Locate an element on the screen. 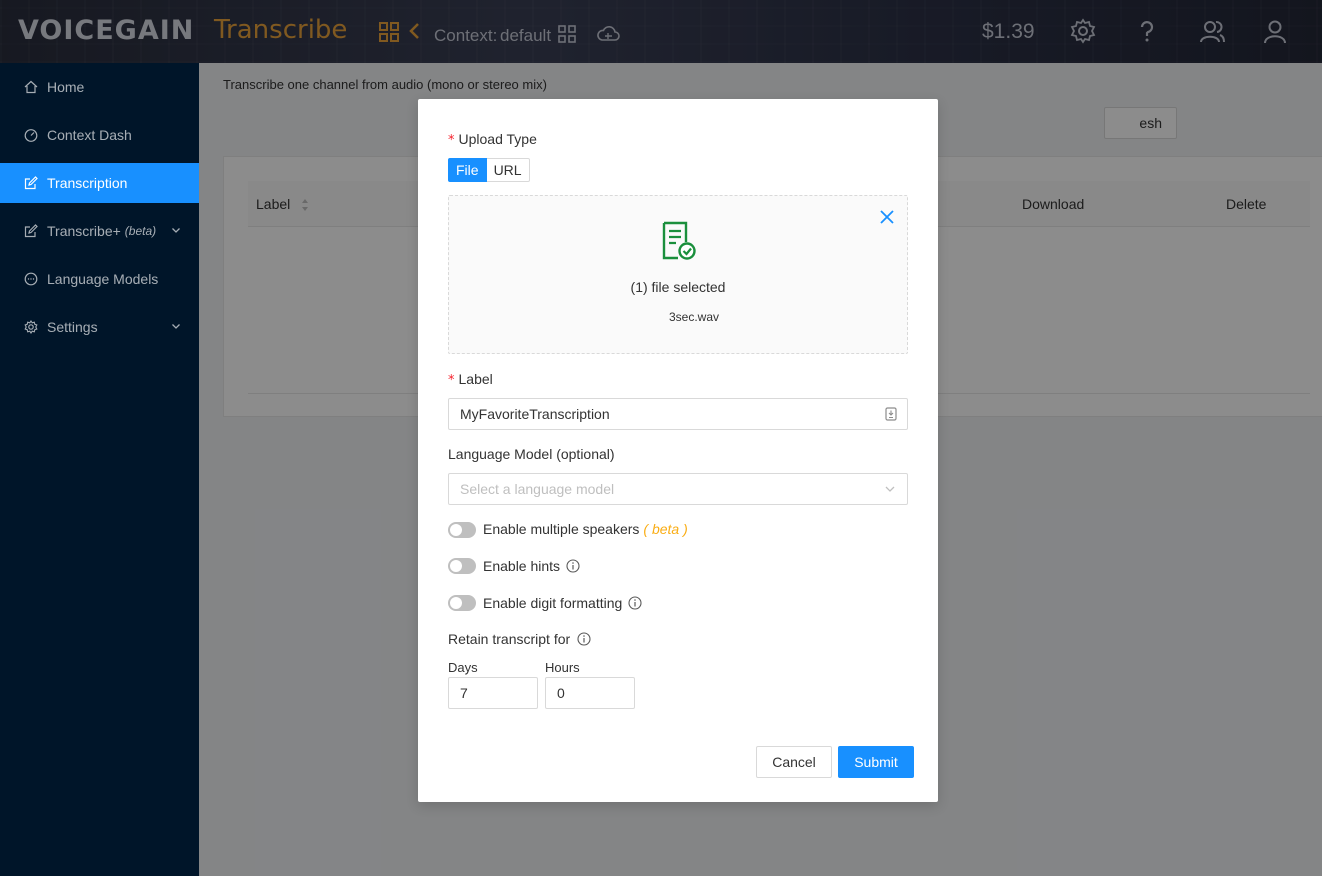 This screenshot has width=1322, height=876. message-icon is located at coordinates (31, 279).